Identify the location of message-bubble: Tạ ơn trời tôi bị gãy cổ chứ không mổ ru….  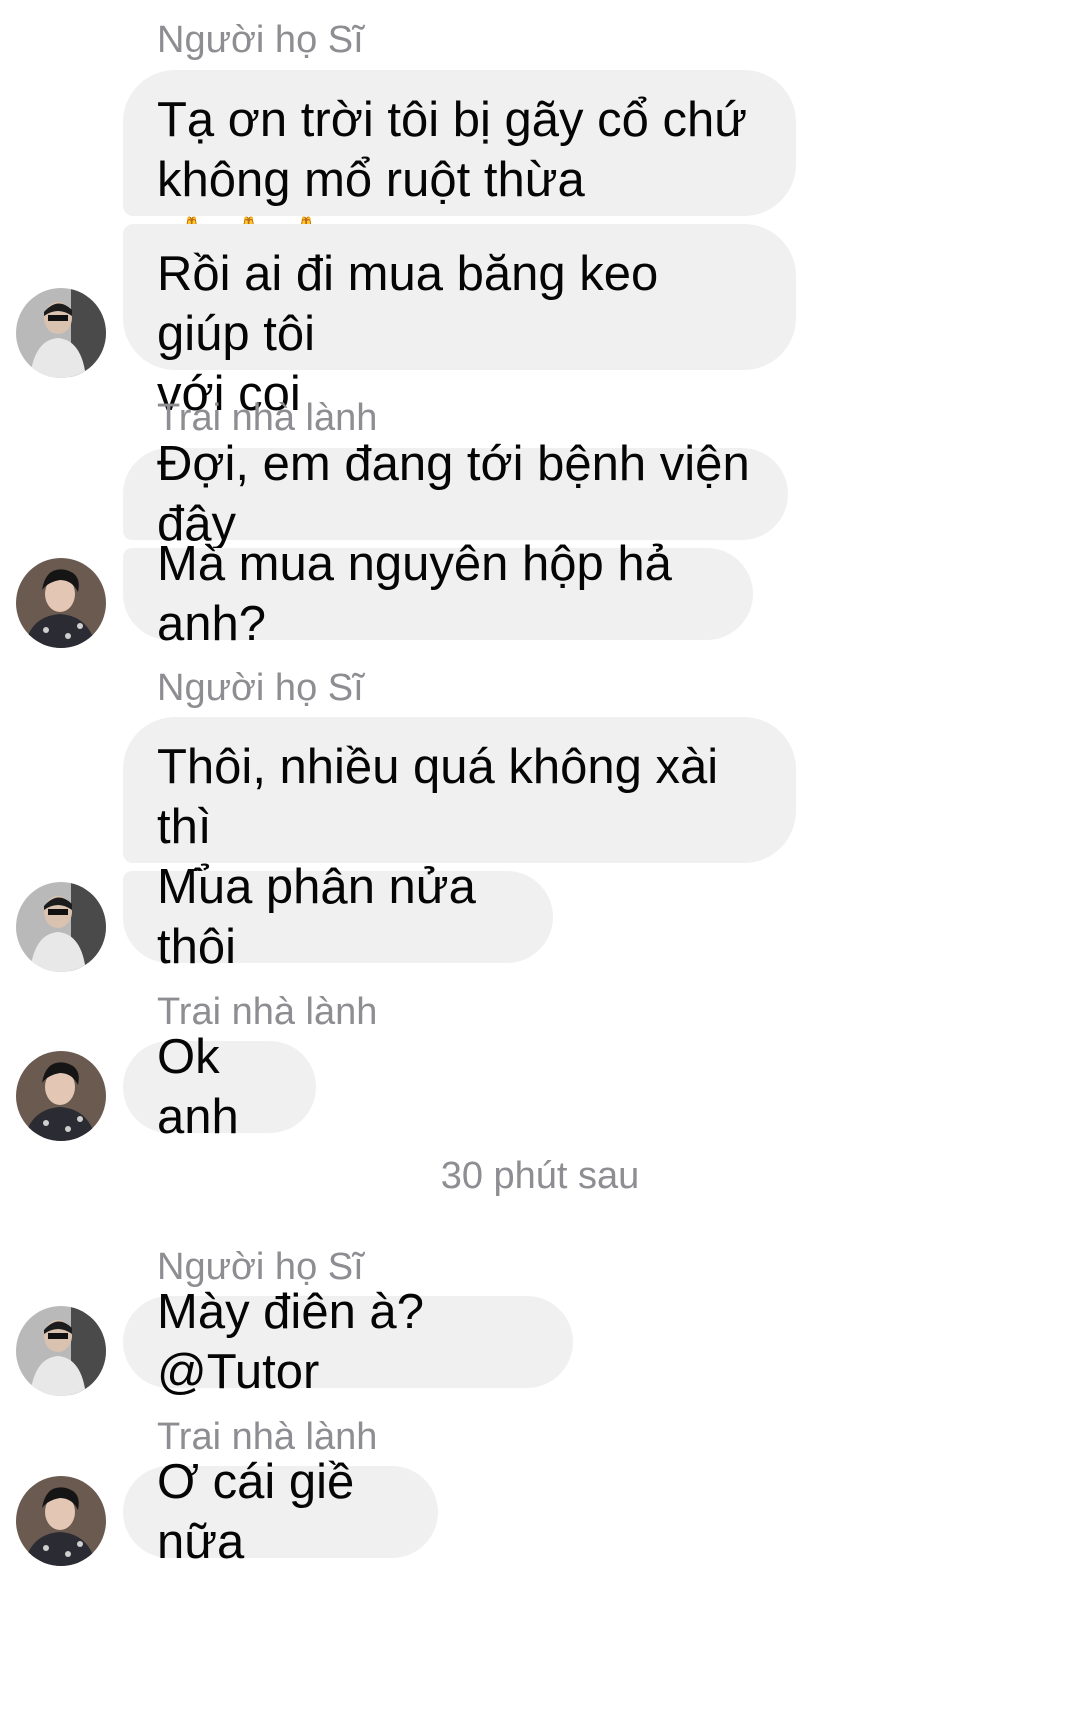
(459, 168).